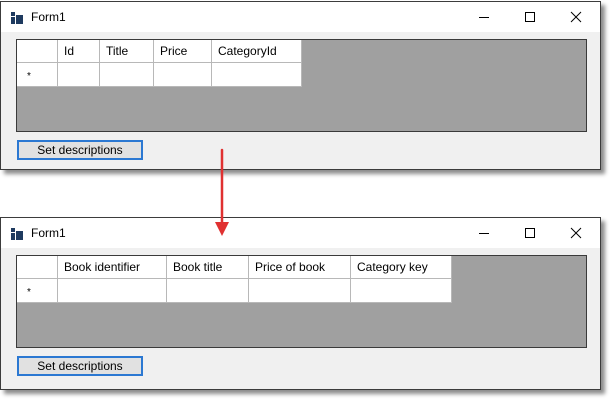 This screenshot has width=616, height=407. I want to click on column-header: Book identifier, so click(112, 267).